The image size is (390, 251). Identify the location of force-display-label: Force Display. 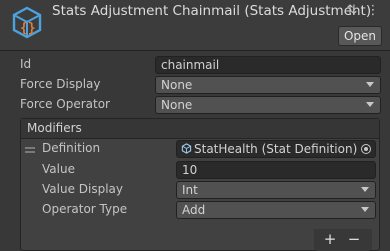
(60, 84).